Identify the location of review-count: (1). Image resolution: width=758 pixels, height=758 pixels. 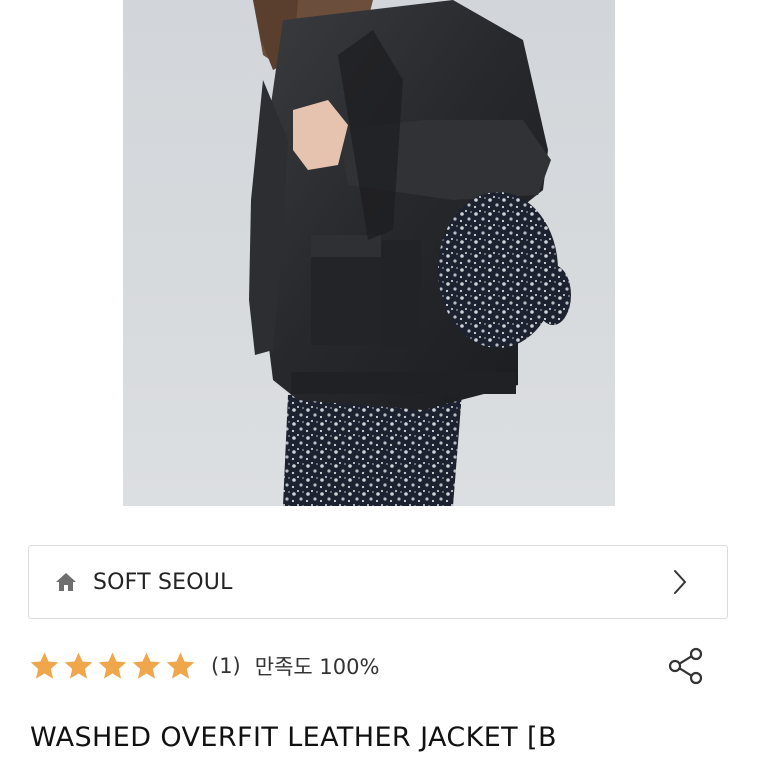
(226, 666).